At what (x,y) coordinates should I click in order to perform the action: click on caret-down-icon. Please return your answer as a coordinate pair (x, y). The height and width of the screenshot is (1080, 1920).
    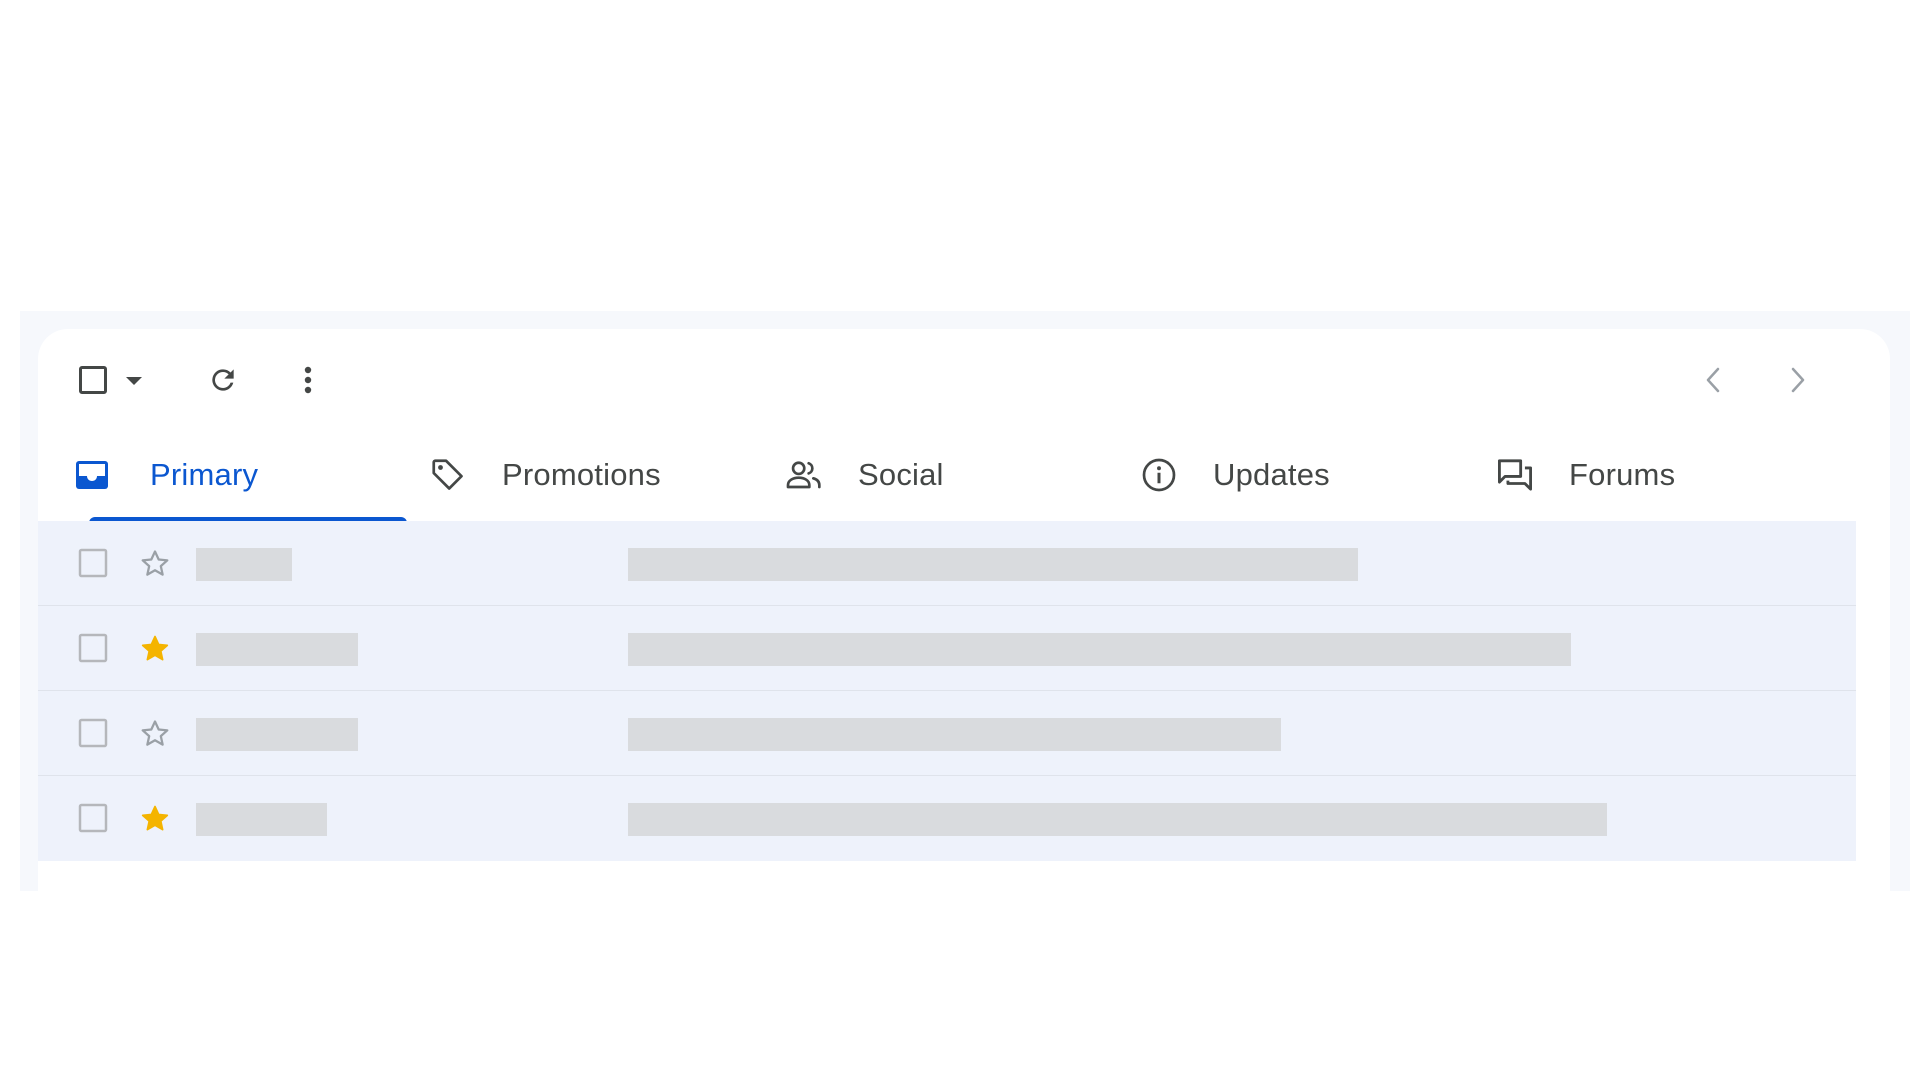
    Looking at the image, I should click on (134, 381).